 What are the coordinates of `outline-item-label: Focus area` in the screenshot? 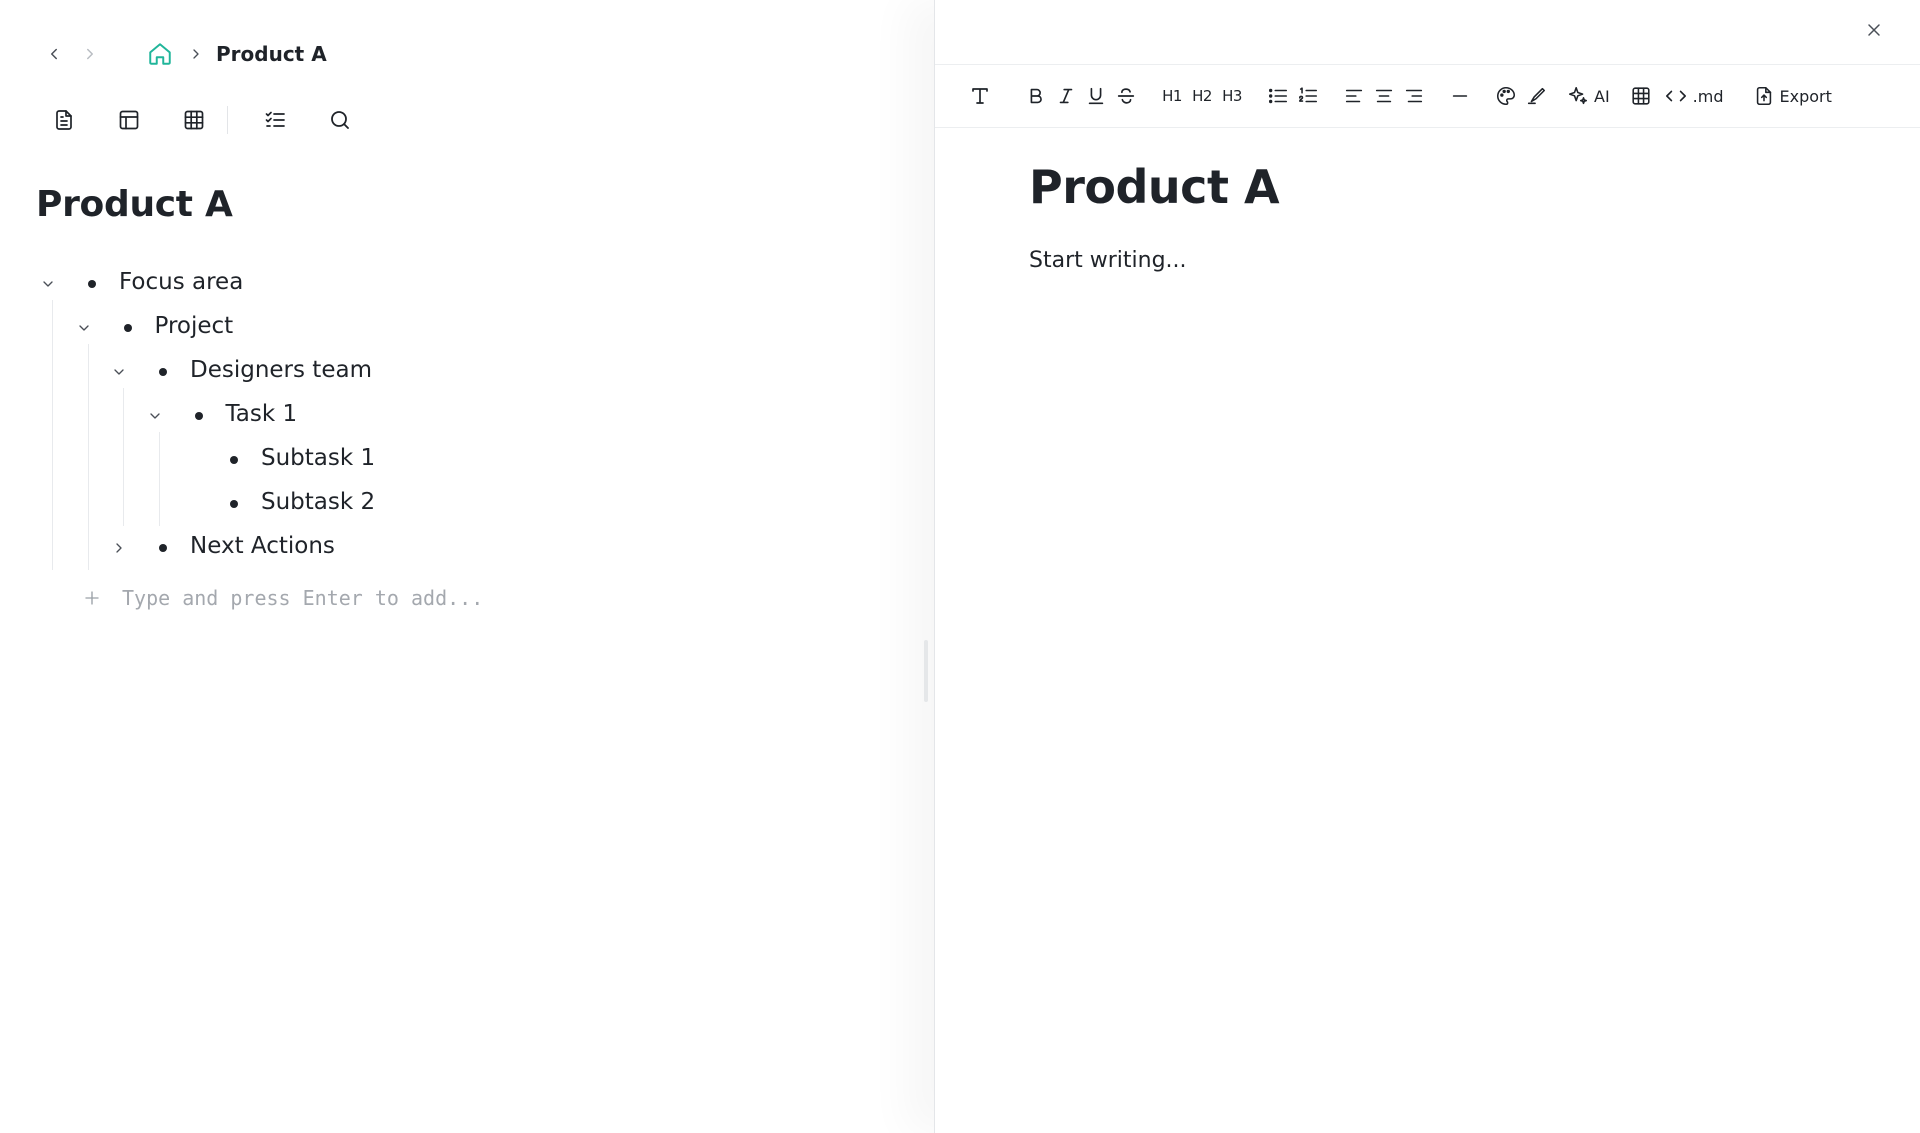 It's located at (181, 282).